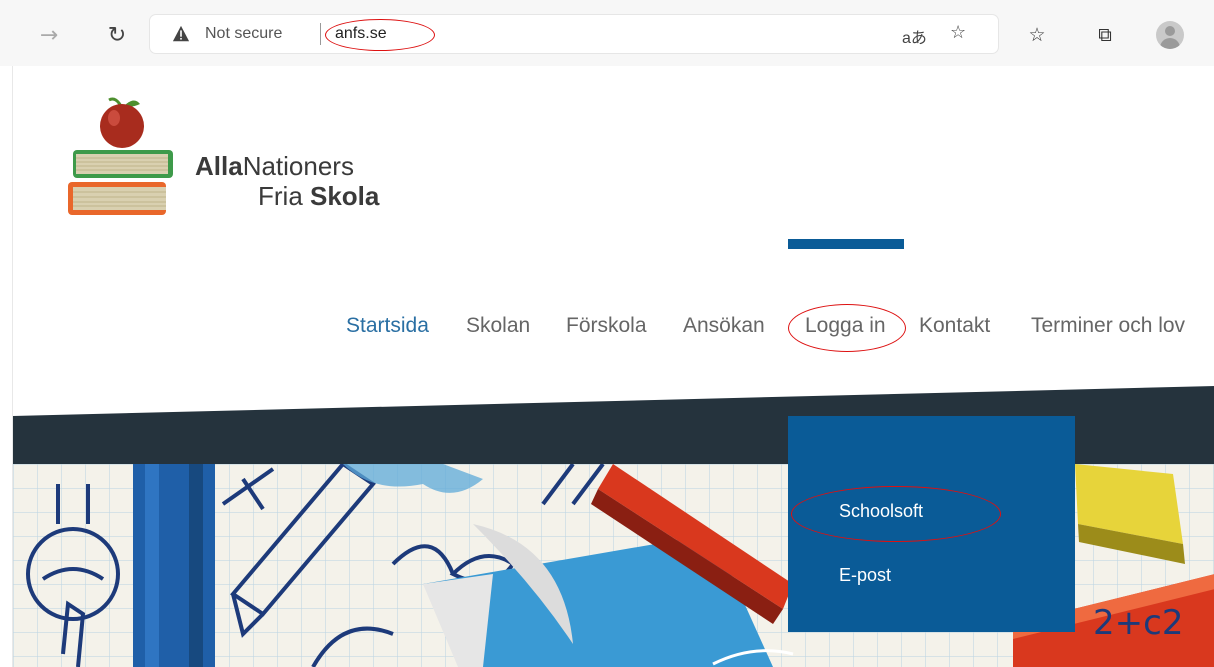 The width and height of the screenshot is (1214, 667). What do you see at coordinates (954, 326) in the screenshot?
I see `nav-kontakt: Kontakt` at bounding box center [954, 326].